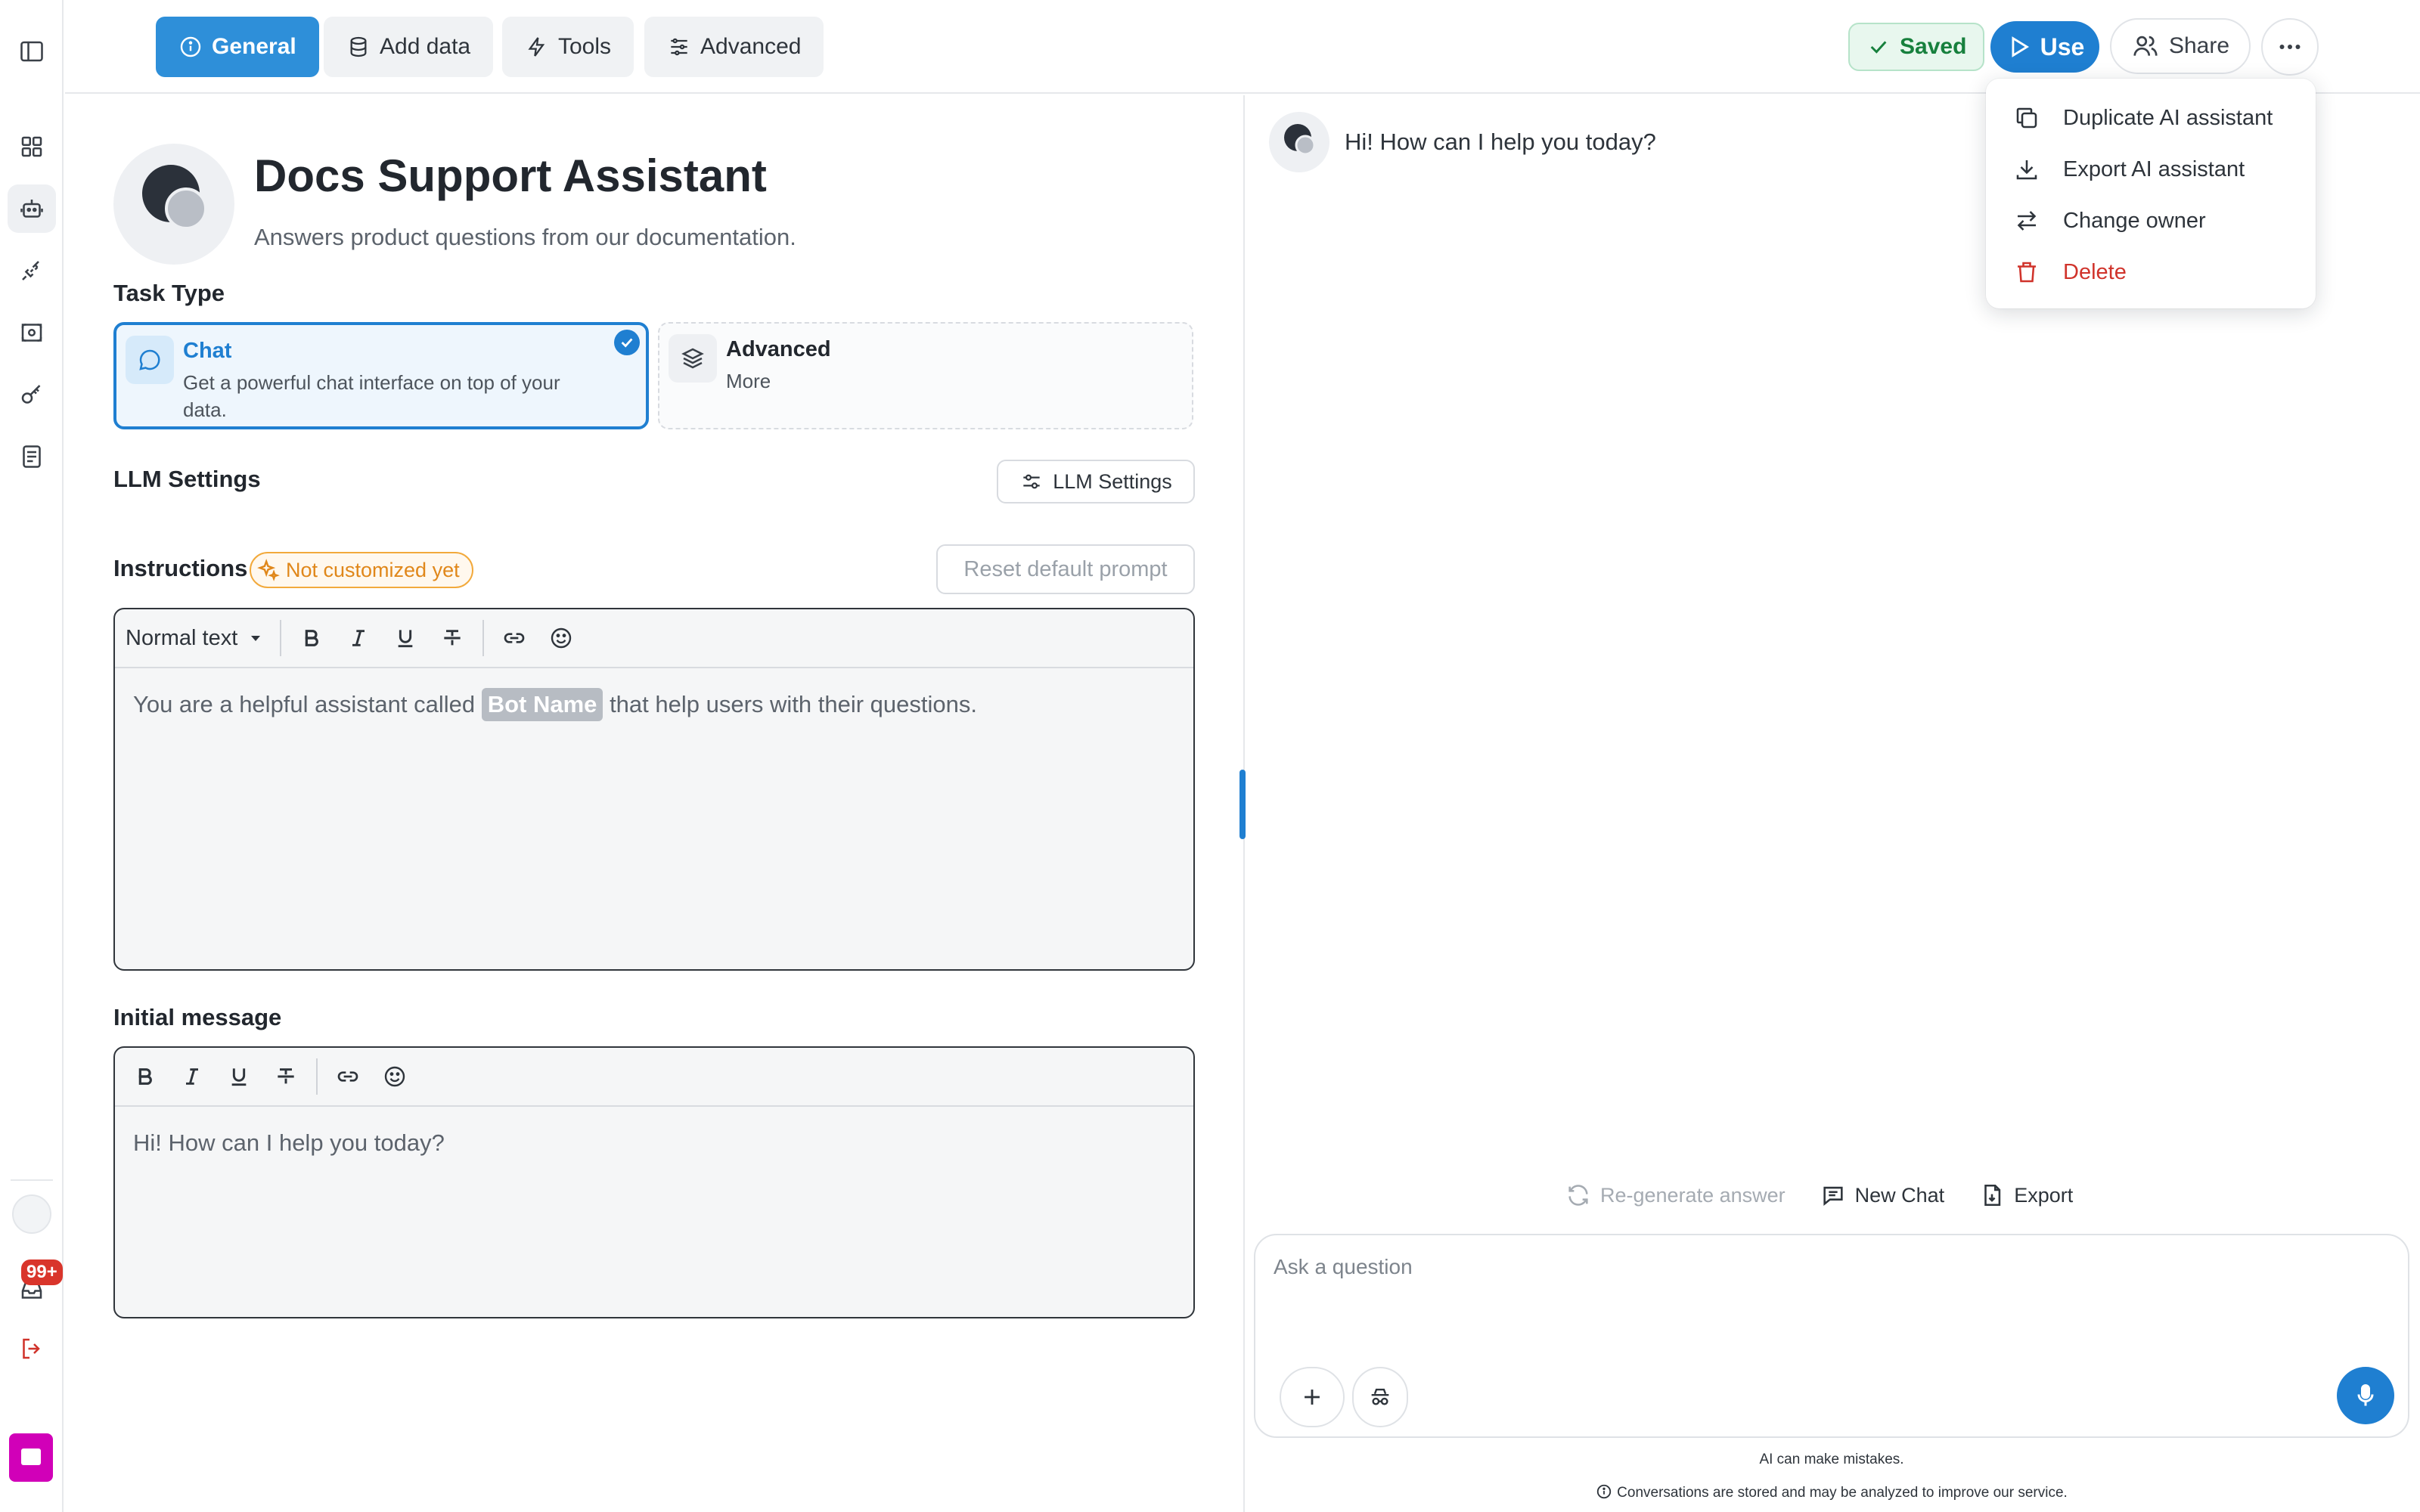 This screenshot has width=2420, height=1512. What do you see at coordinates (693, 358) in the screenshot?
I see `layers-icon` at bounding box center [693, 358].